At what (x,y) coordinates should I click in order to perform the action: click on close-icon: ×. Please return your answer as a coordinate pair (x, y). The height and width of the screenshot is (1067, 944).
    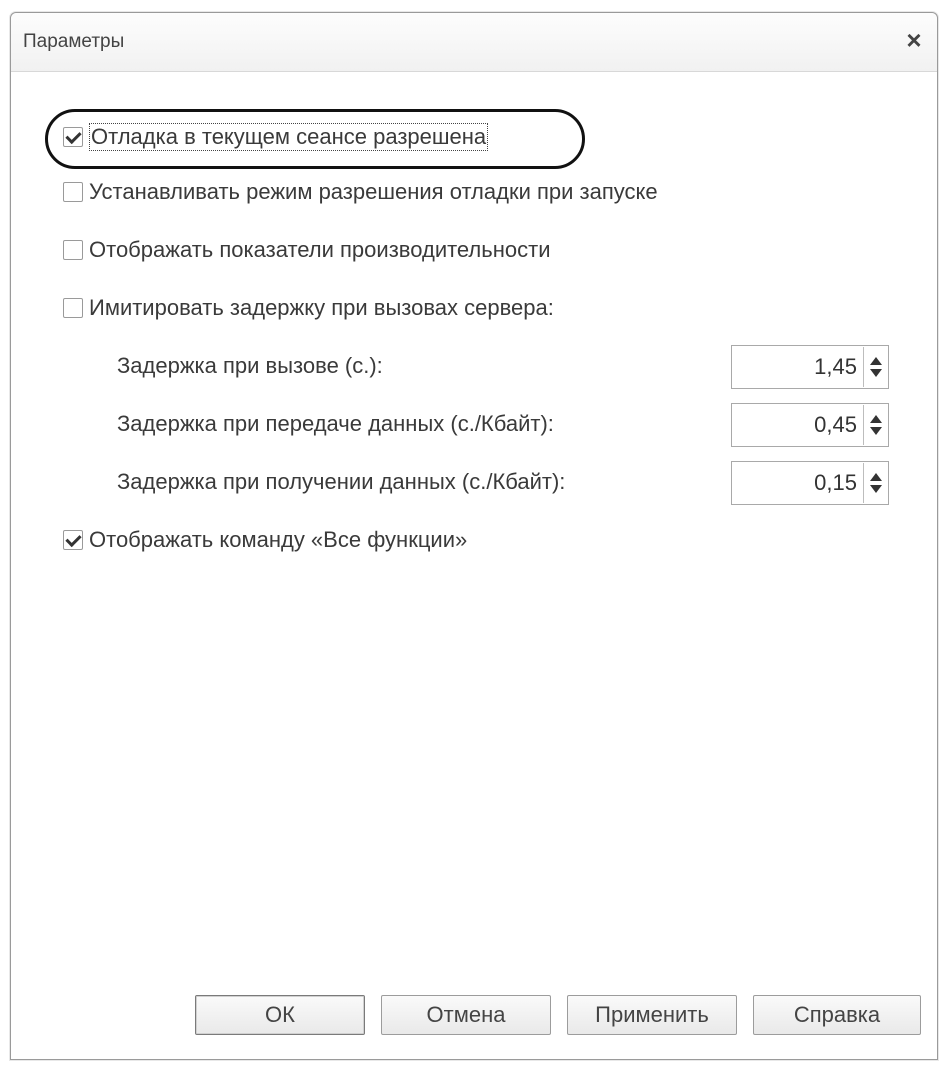
    Looking at the image, I should click on (914, 40).